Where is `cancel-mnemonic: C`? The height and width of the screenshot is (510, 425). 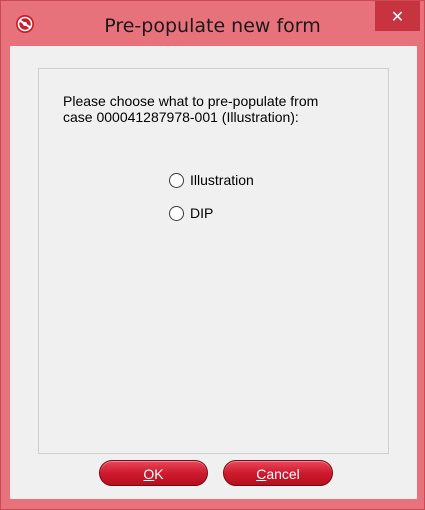 cancel-mnemonic: C is located at coordinates (261, 474).